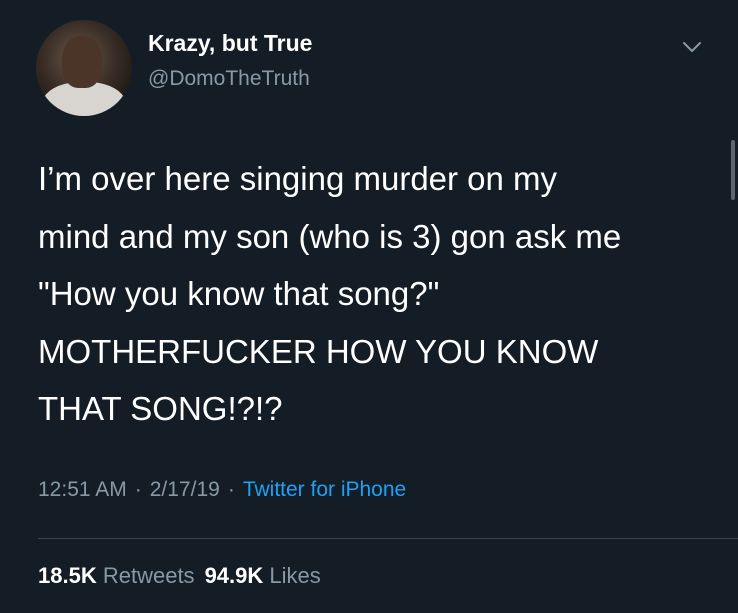  Describe the element at coordinates (230, 43) in the screenshot. I see `author-display-name: Krazy, but True` at that location.